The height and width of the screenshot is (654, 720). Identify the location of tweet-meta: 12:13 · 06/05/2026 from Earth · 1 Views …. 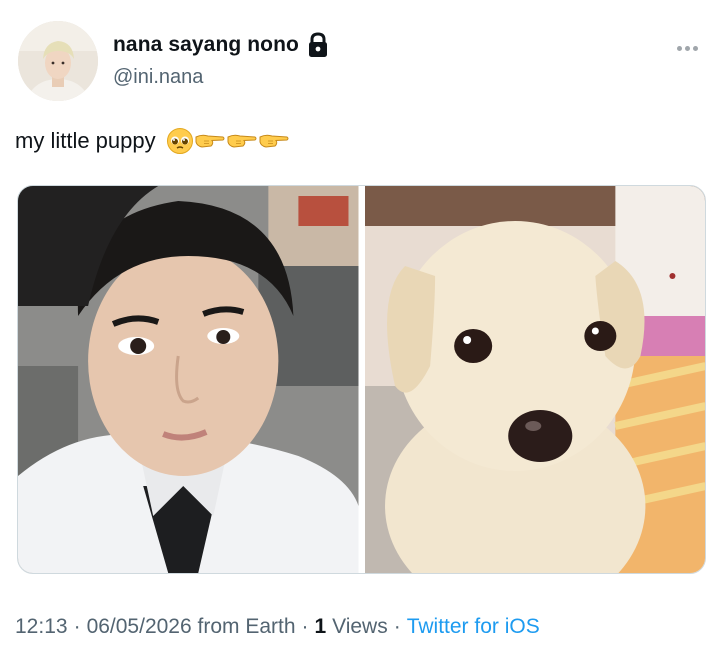
(277, 627).